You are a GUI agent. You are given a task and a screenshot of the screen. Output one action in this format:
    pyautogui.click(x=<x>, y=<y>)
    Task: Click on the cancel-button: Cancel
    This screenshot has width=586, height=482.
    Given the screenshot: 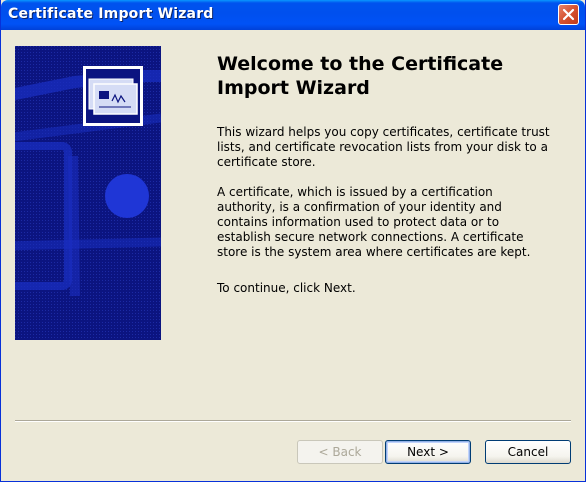 What is the action you would take?
    pyautogui.click(x=528, y=452)
    